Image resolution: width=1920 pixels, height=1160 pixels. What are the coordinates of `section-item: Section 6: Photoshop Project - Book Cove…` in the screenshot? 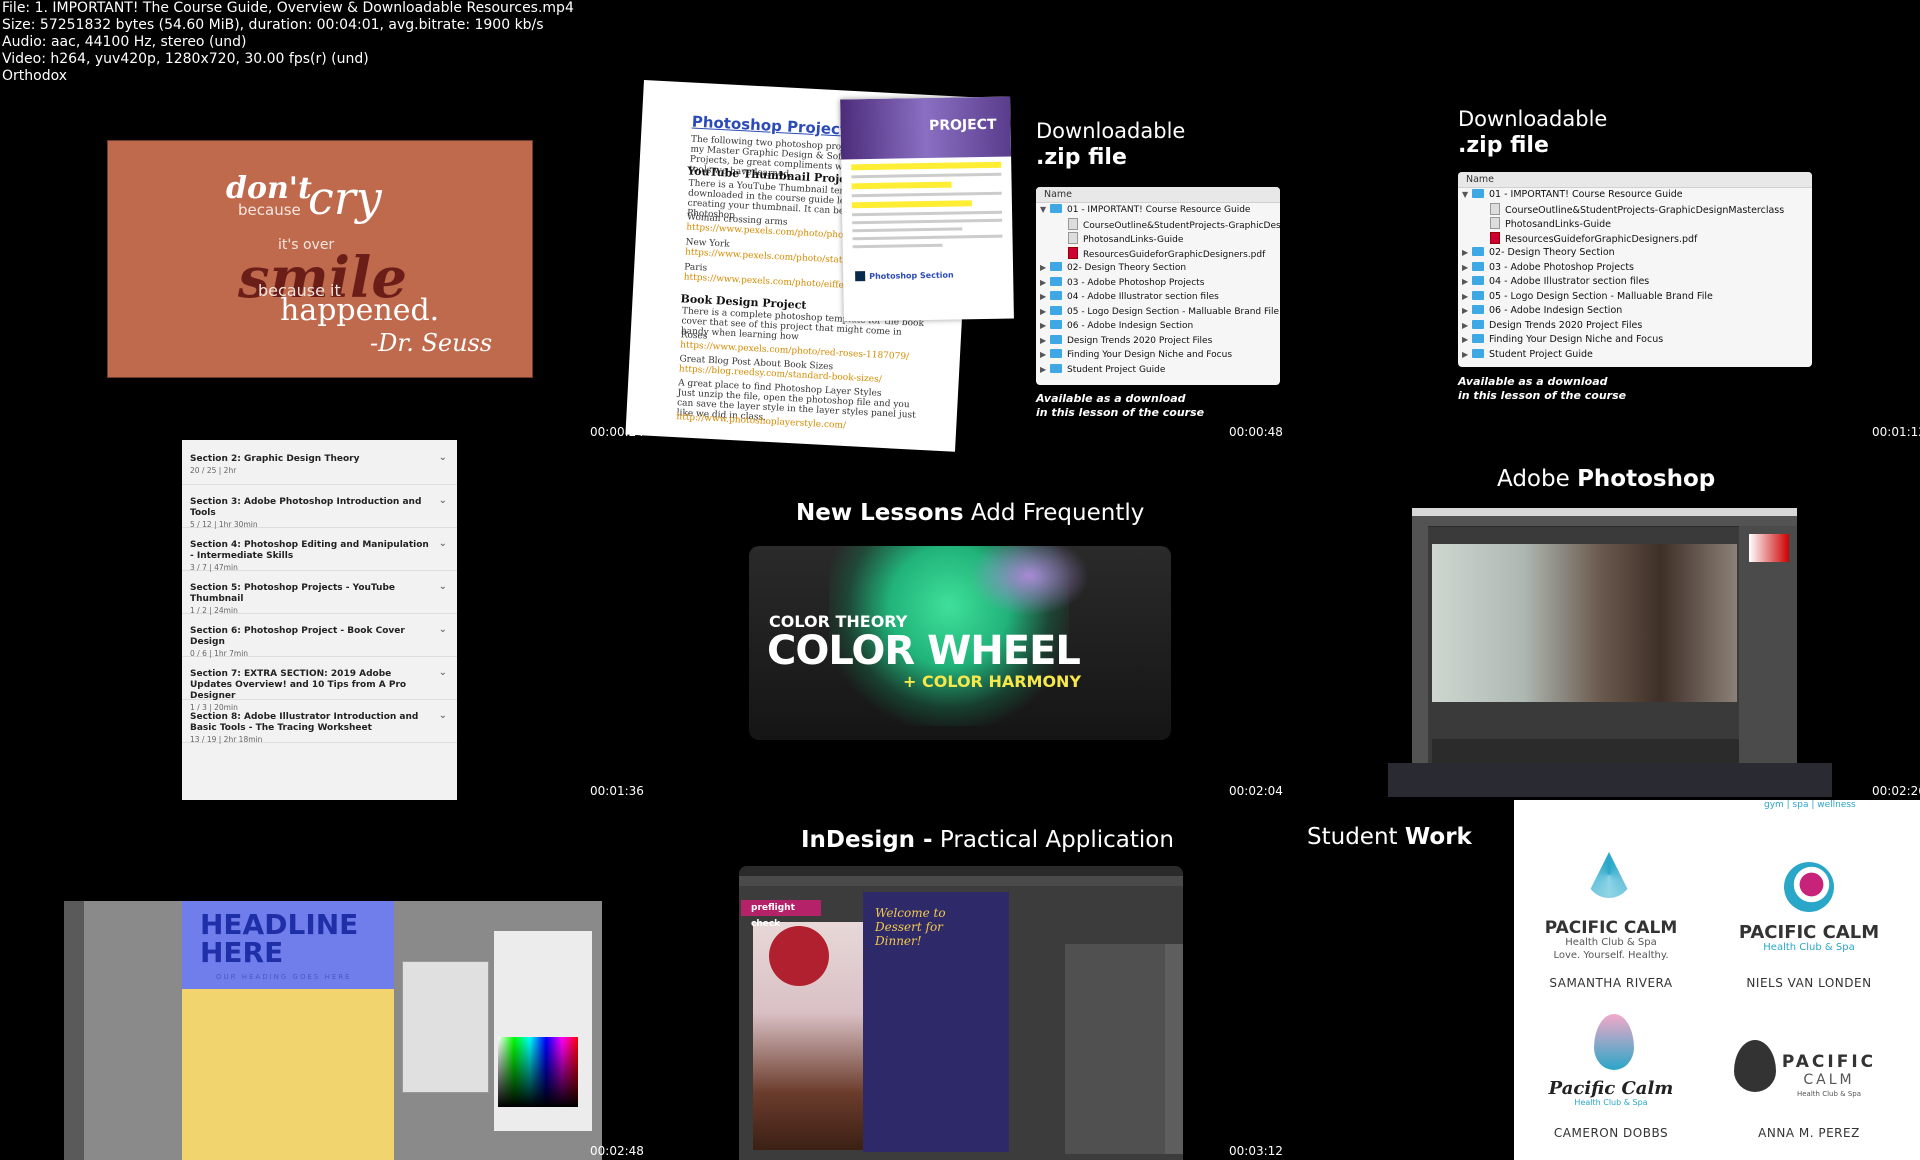 It's located at (319, 636).